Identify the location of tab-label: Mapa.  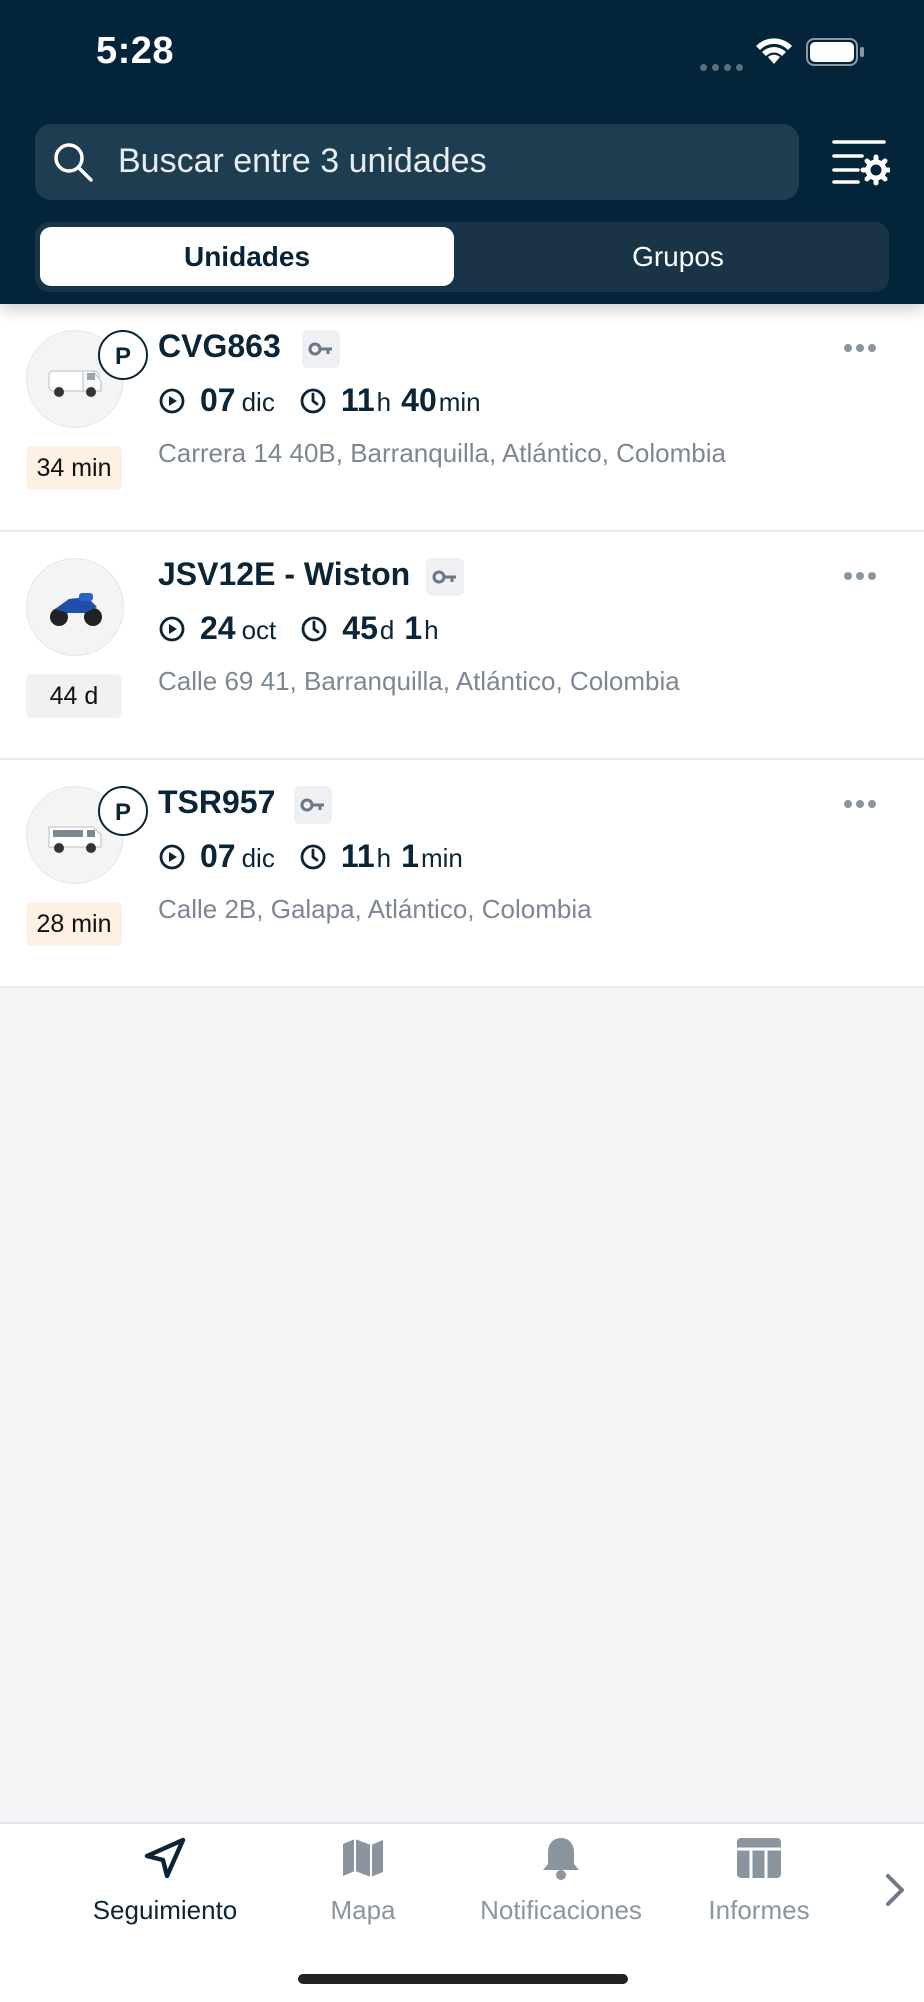
(363, 1910).